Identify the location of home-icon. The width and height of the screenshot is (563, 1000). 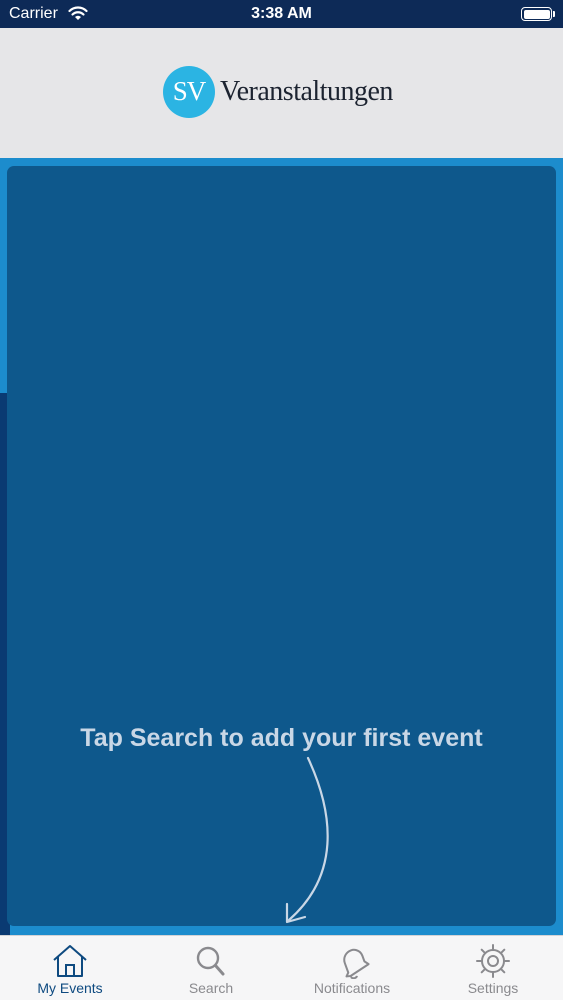
(70, 961).